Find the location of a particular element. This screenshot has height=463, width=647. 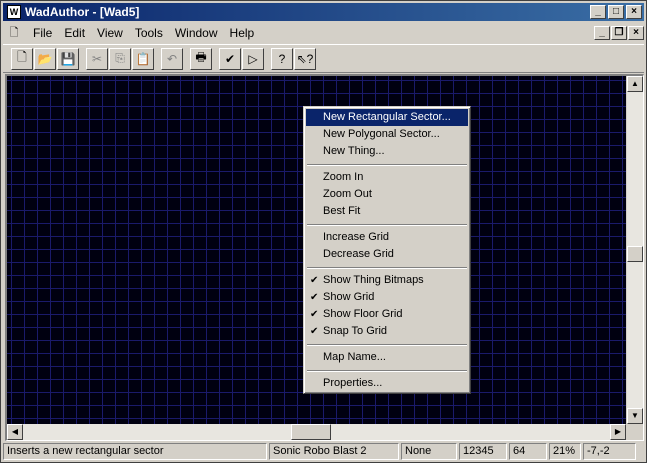

close-button: × is located at coordinates (634, 12).